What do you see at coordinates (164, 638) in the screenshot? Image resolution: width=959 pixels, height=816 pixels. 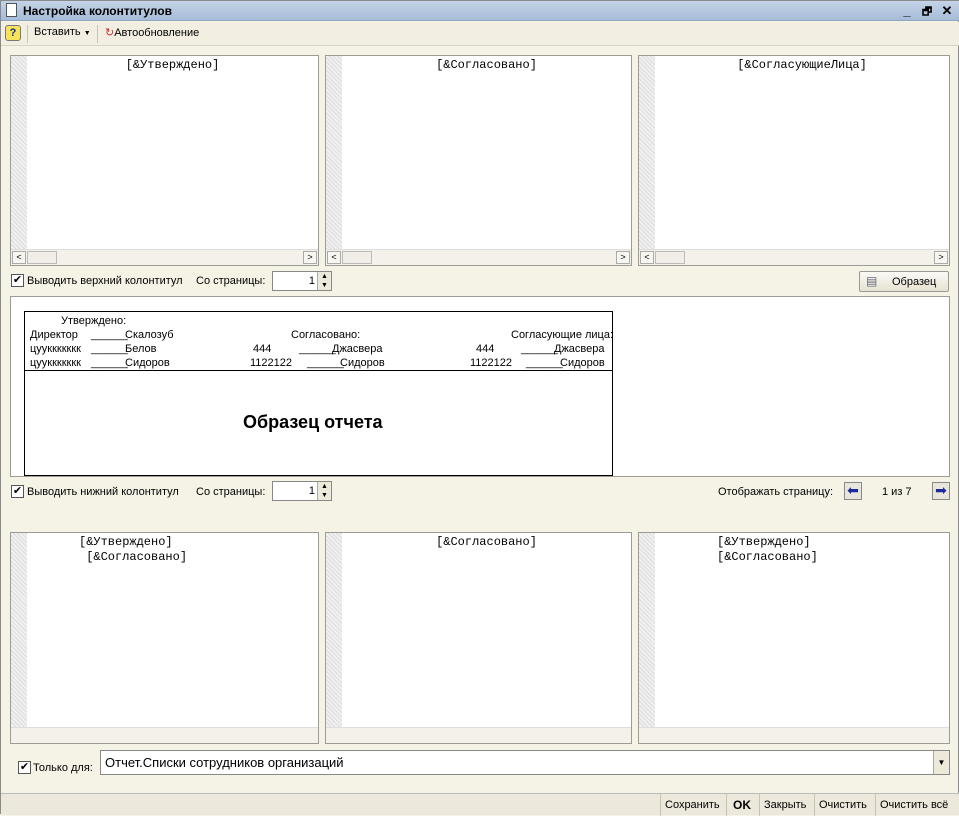 I see `footer-left-editor: [&Утверждено] [&Согласовано]` at bounding box center [164, 638].